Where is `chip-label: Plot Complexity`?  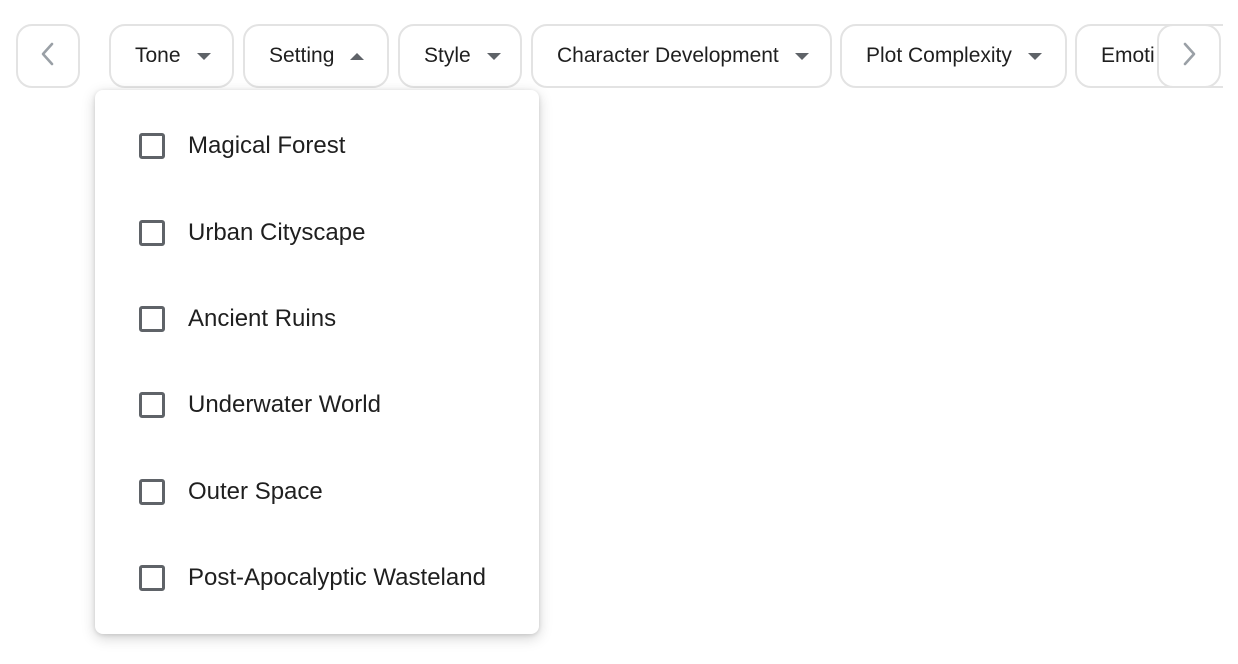
chip-label: Plot Complexity is located at coordinates (939, 55).